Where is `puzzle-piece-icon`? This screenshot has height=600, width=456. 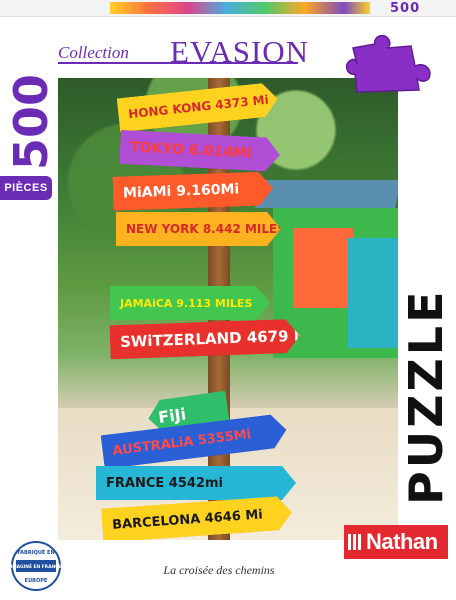 puzzle-piece-icon is located at coordinates (390, 62).